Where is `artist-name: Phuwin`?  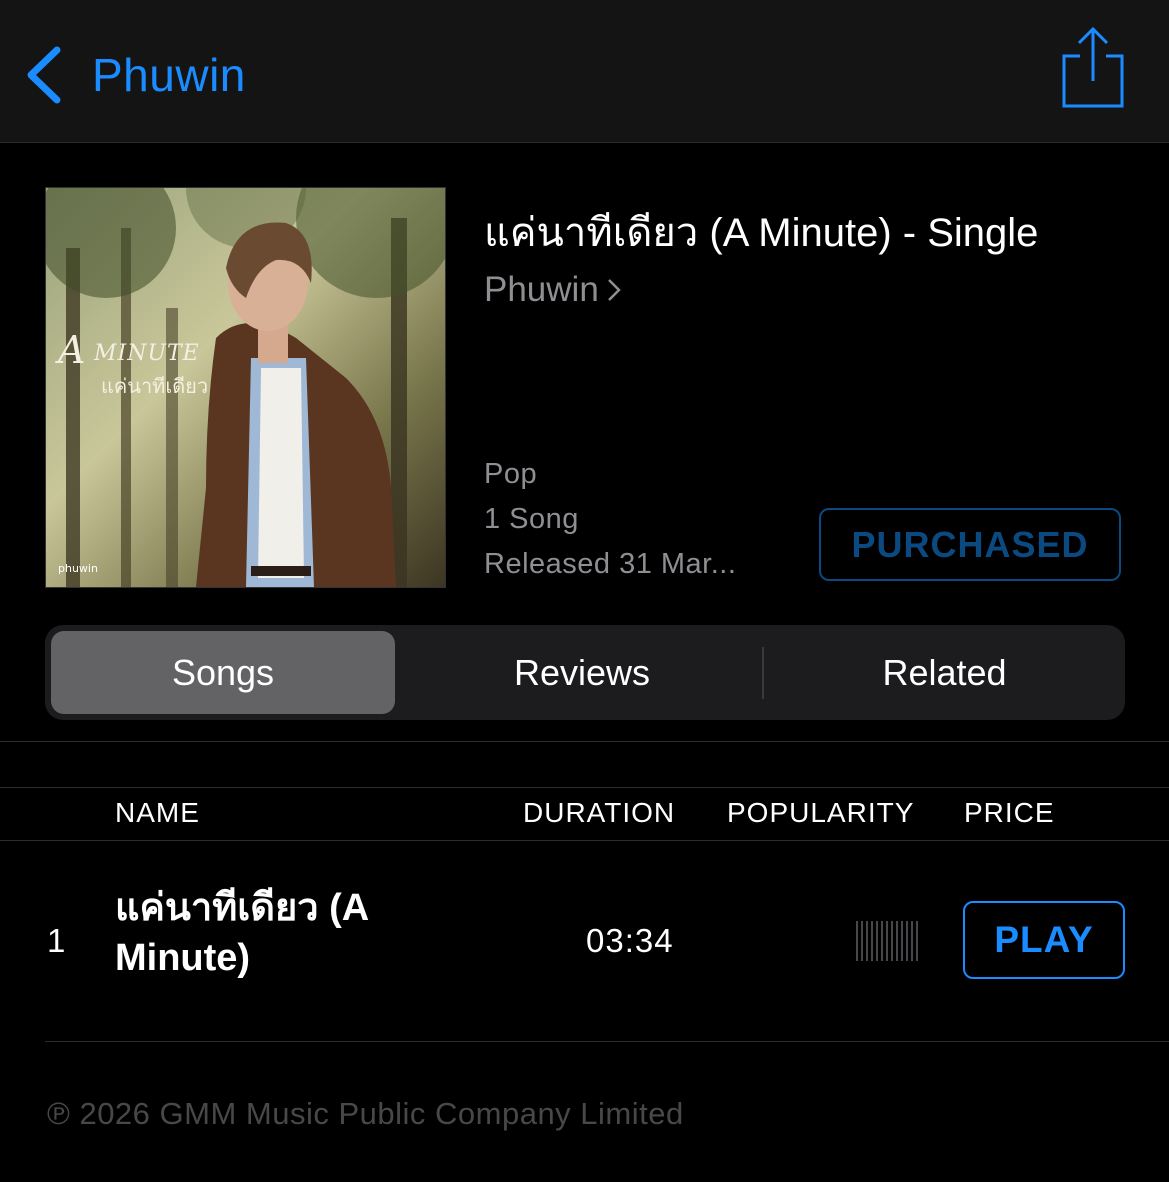
artist-name: Phuwin is located at coordinates (541, 289).